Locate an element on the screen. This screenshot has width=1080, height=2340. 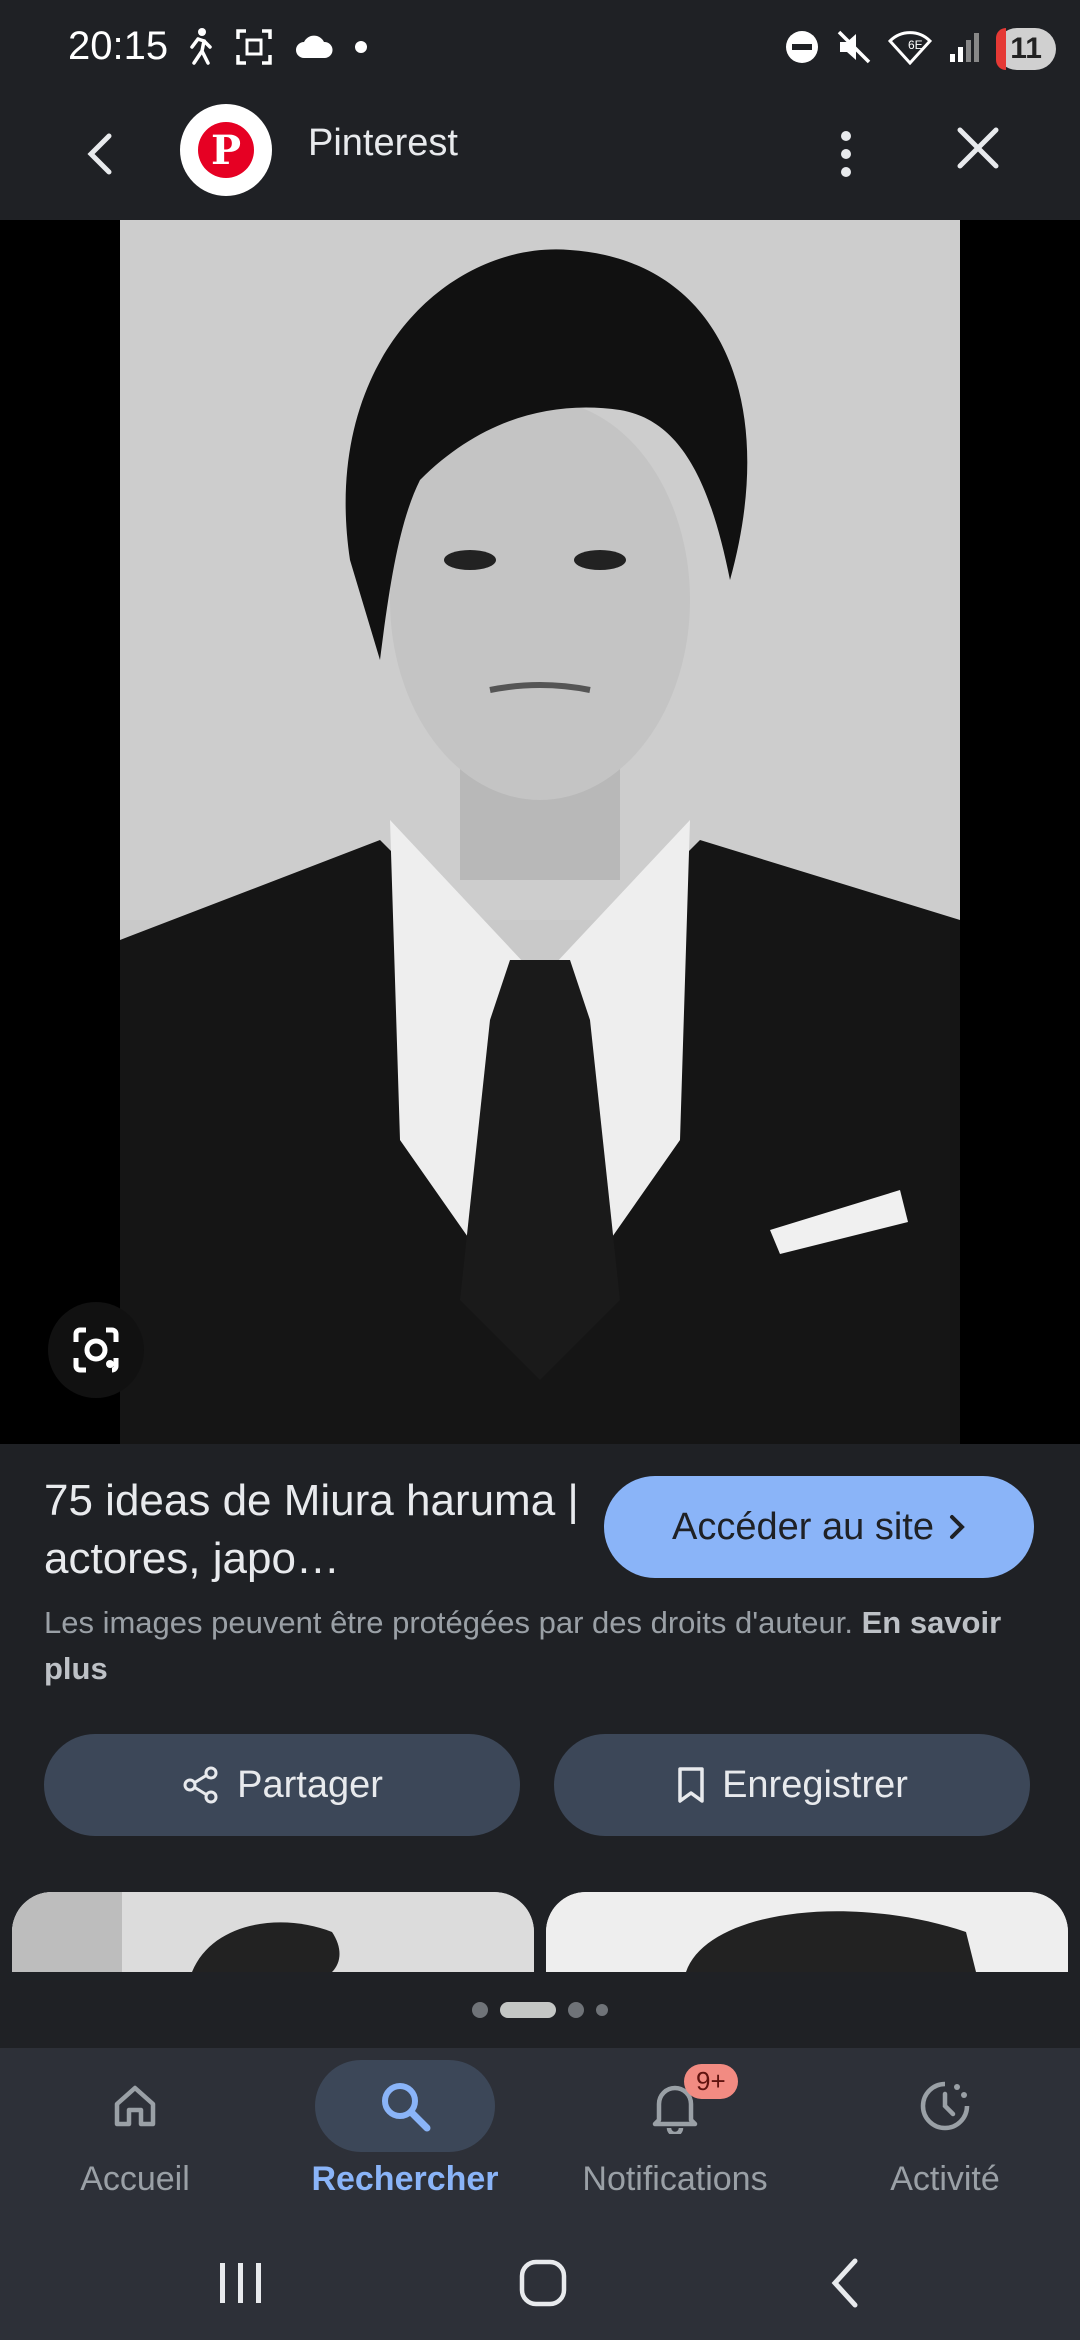
chevron-left-icon is located at coordinates (99, 154).